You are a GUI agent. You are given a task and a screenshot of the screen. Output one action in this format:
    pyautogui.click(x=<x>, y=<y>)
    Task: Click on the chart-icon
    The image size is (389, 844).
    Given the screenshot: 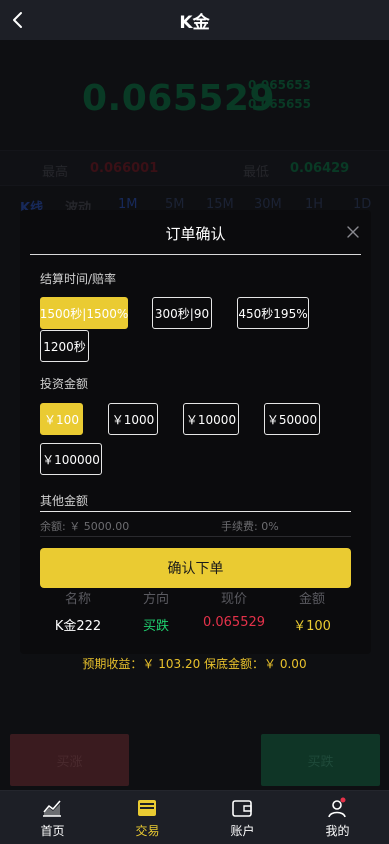 What is the action you would take?
    pyautogui.click(x=52, y=808)
    